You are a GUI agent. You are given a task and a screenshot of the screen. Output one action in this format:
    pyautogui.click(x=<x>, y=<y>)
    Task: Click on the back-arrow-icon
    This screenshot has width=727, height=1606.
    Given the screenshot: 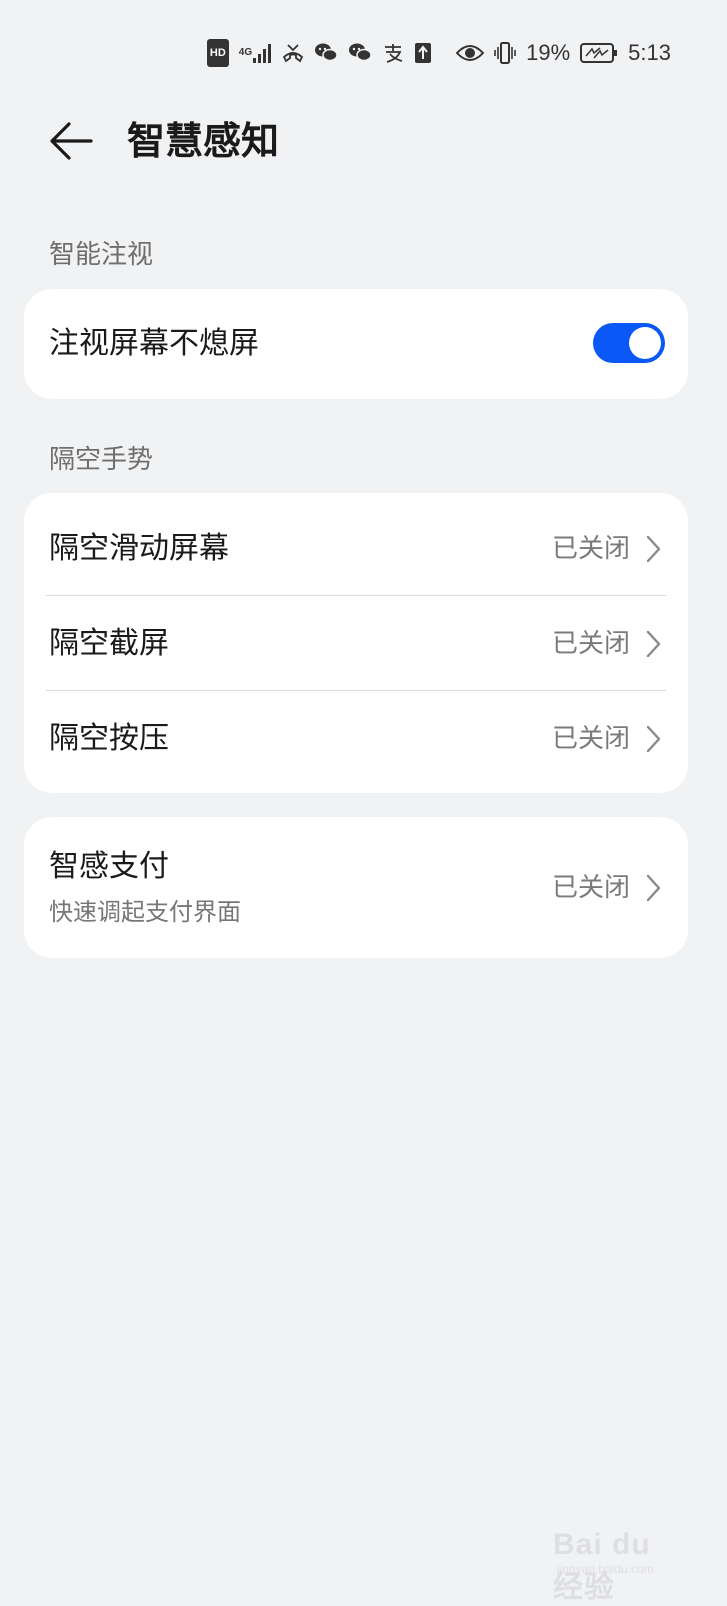 What is the action you would take?
    pyautogui.click(x=71, y=141)
    